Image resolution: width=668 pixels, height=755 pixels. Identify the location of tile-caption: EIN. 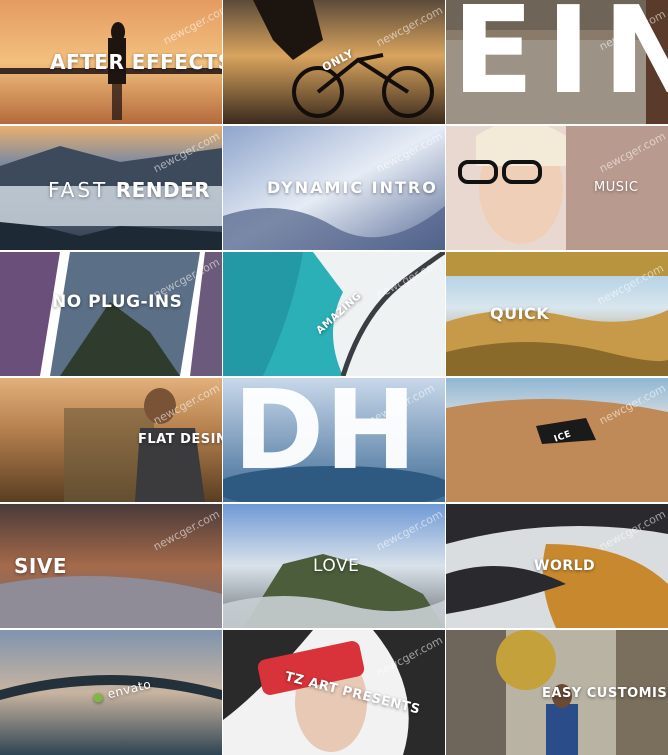
(560, 60).